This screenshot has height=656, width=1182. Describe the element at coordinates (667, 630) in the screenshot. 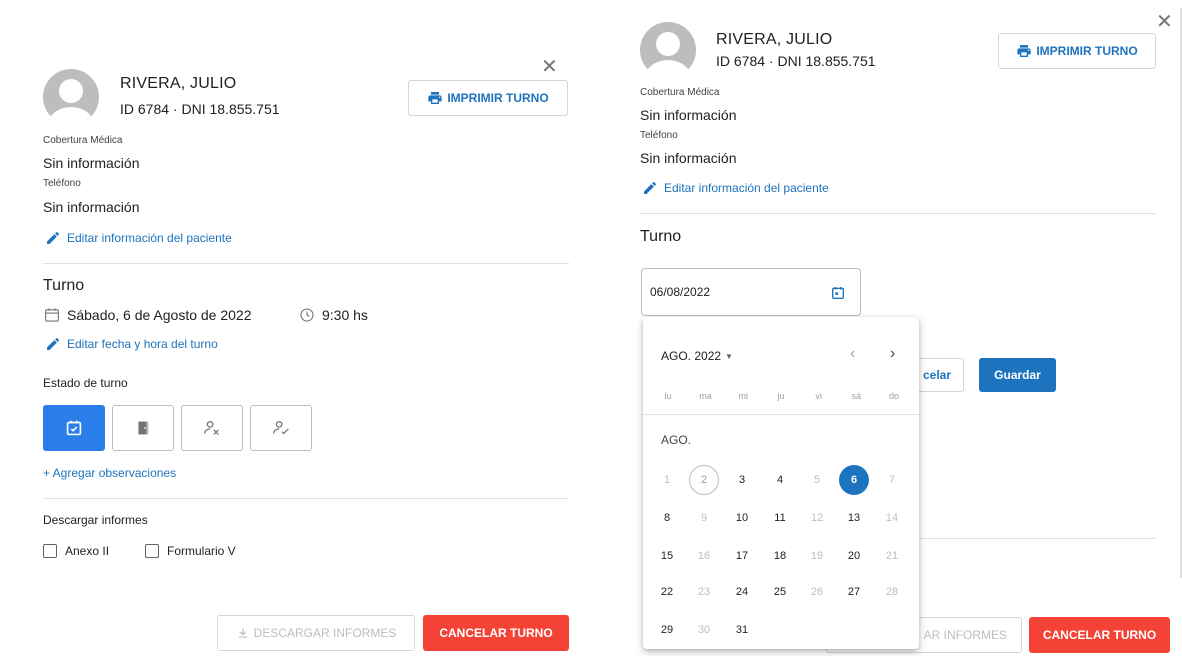

I see `calendar-day: 29` at that location.